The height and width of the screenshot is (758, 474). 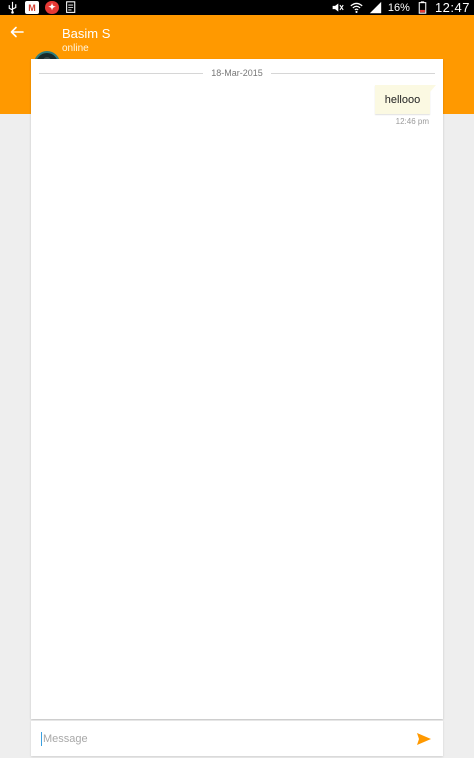 I want to click on outgoing-message-bubble: hellooo, so click(x=405, y=99).